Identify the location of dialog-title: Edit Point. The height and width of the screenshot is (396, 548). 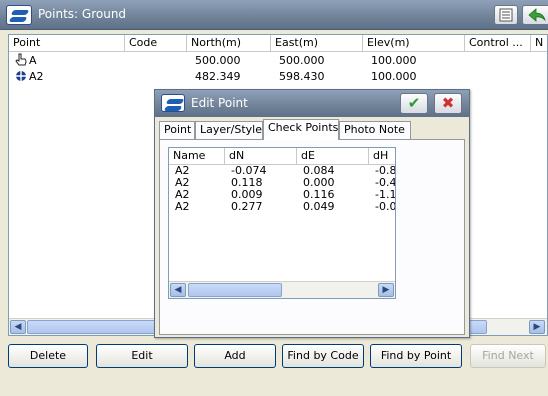
(219, 103).